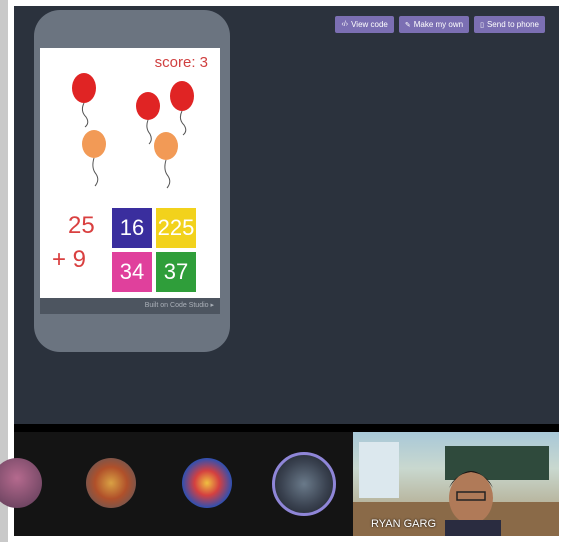 The image size is (565, 542). What do you see at coordinates (345, 24) in the screenshot?
I see `code-icon: ‹/›` at bounding box center [345, 24].